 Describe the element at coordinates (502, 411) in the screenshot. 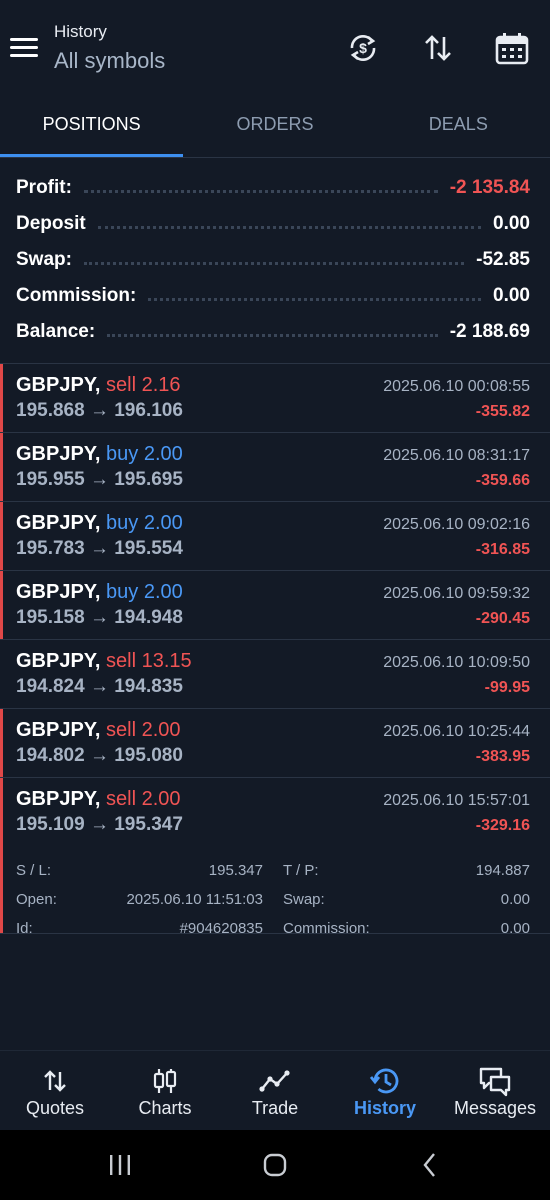

I see `position-profit: -355.82` at that location.